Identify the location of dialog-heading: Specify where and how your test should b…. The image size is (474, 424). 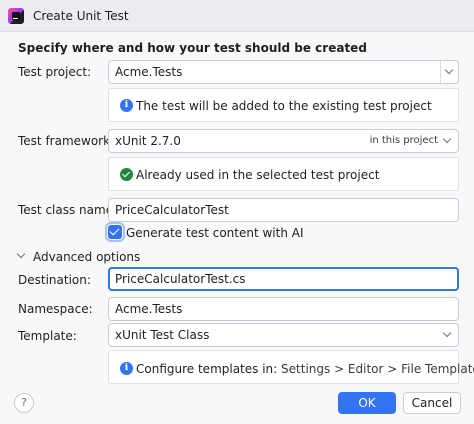
(192, 48).